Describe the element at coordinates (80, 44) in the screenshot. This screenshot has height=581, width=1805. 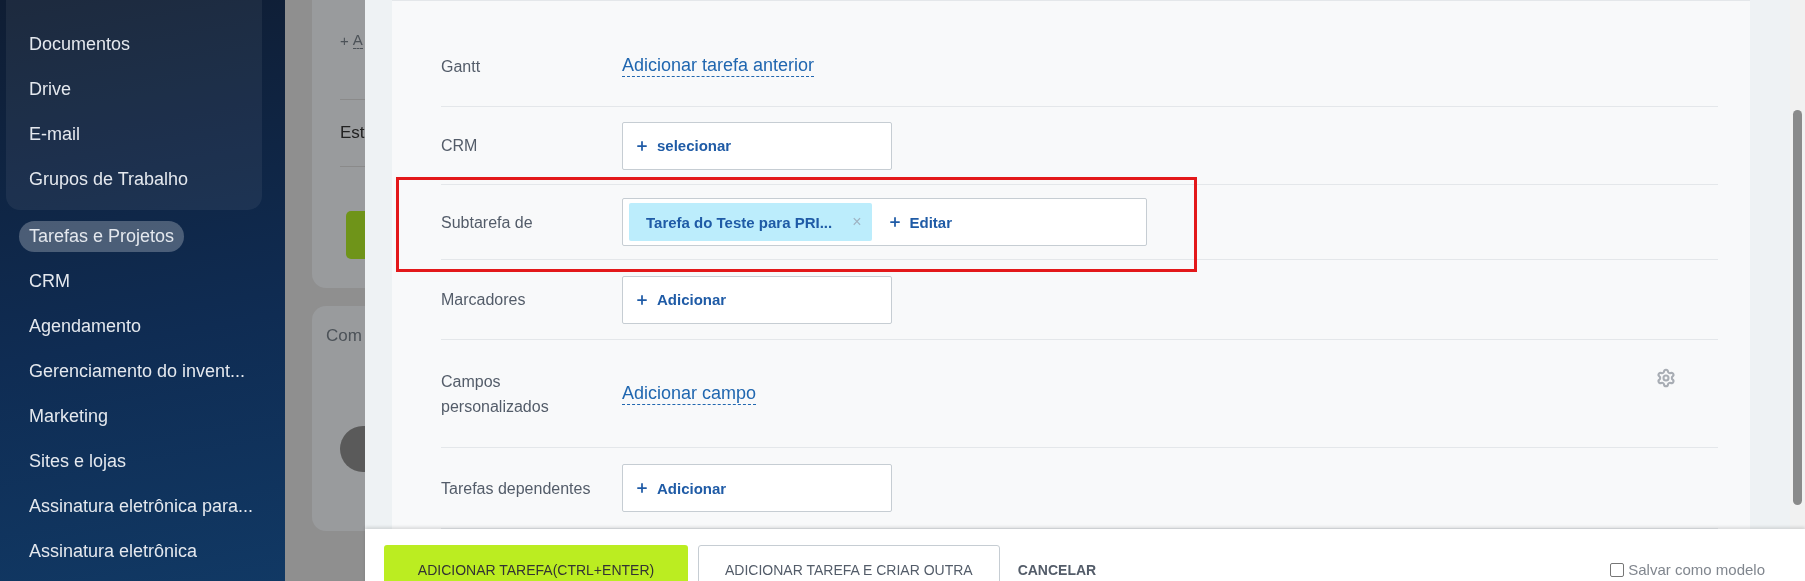
I see `sidebar-item: Documentos` at that location.